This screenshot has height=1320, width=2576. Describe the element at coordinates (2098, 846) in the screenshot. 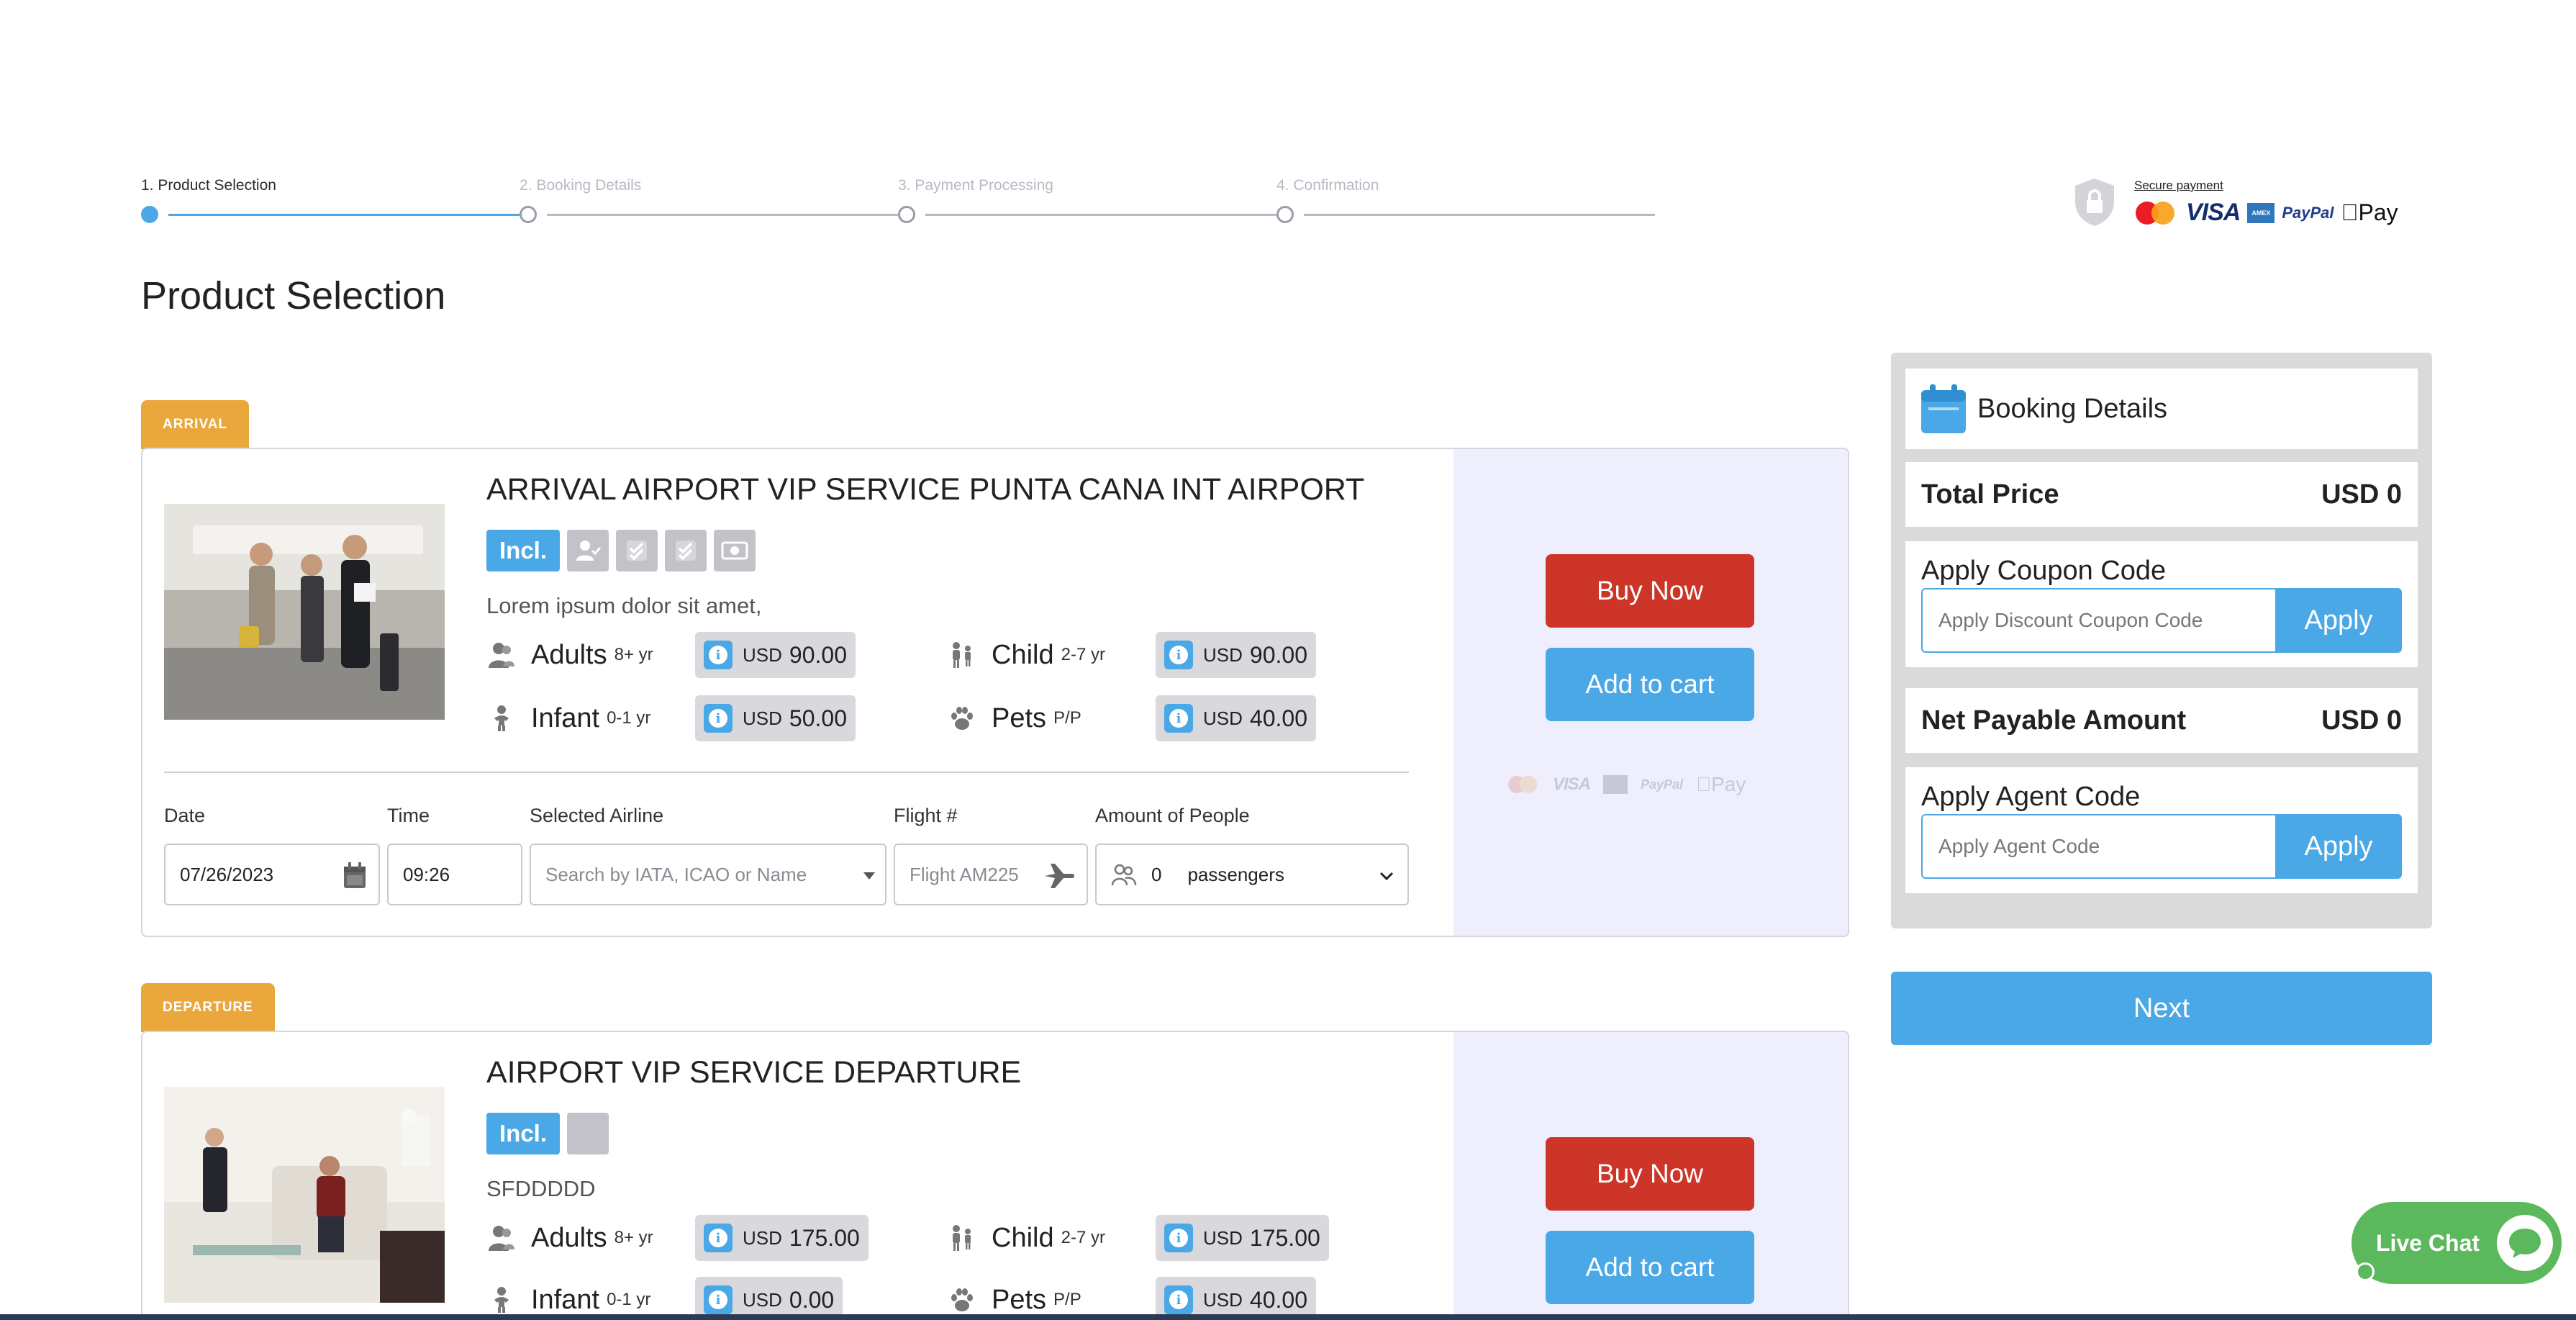

I see `agent-code-input: Apply Agent Code` at that location.